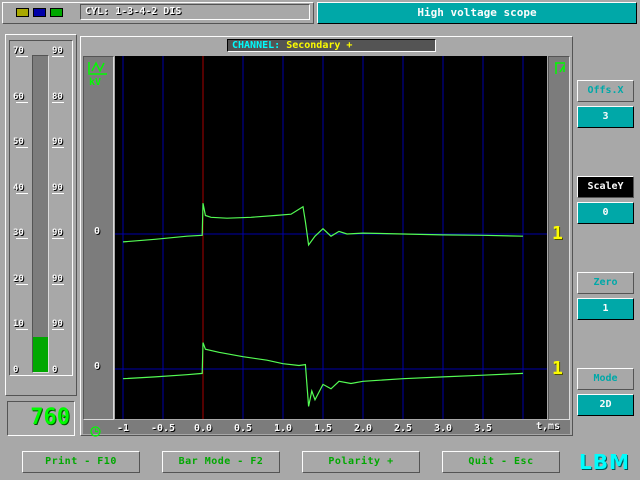 The height and width of the screenshot is (480, 640). What do you see at coordinates (605, 379) in the screenshot?
I see `mode-button: Mode` at bounding box center [605, 379].